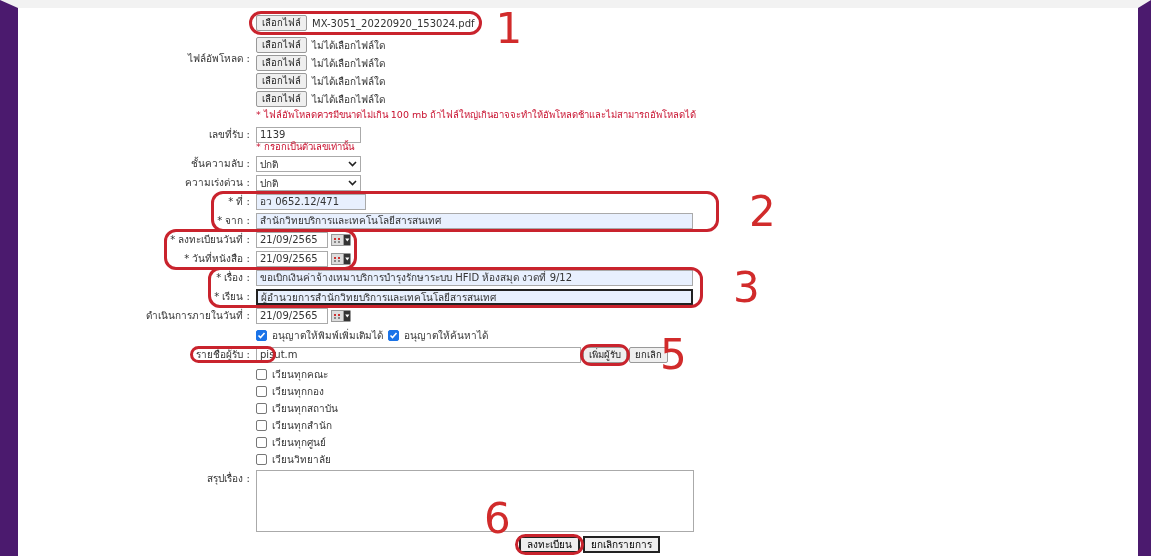 This screenshot has width=1151, height=556. I want to click on field-label: รายชื่อผู้รับ :, so click(223, 354).